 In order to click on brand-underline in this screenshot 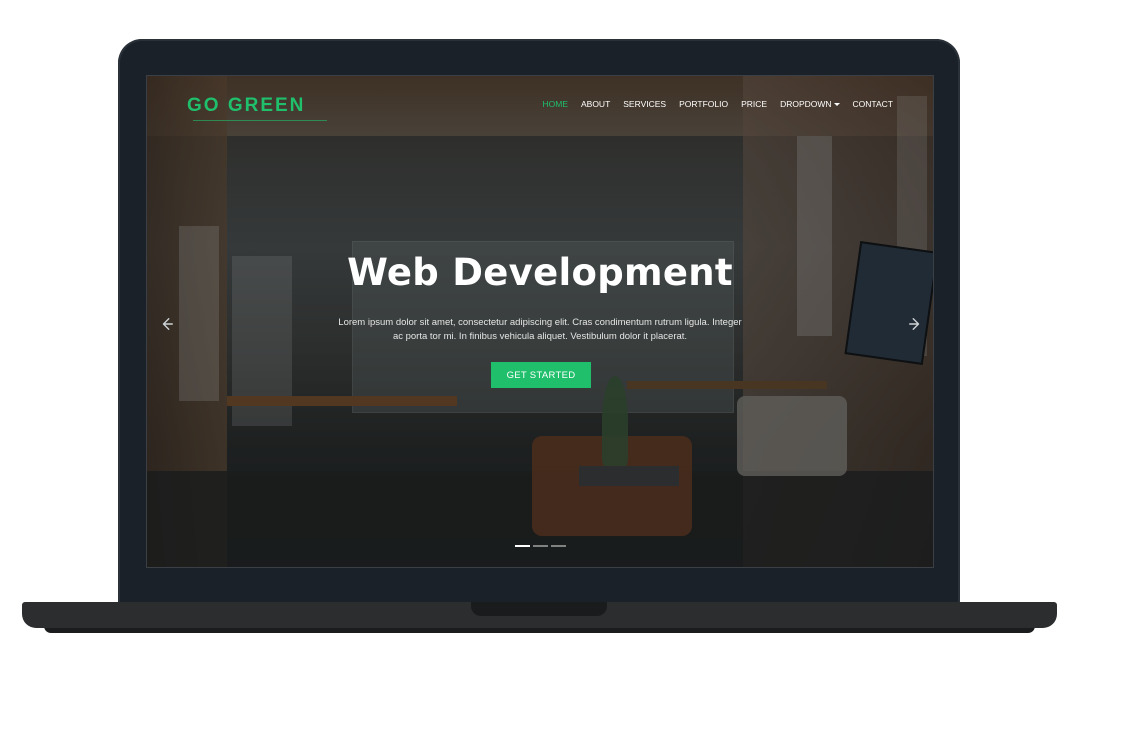, I will do `click(260, 120)`.